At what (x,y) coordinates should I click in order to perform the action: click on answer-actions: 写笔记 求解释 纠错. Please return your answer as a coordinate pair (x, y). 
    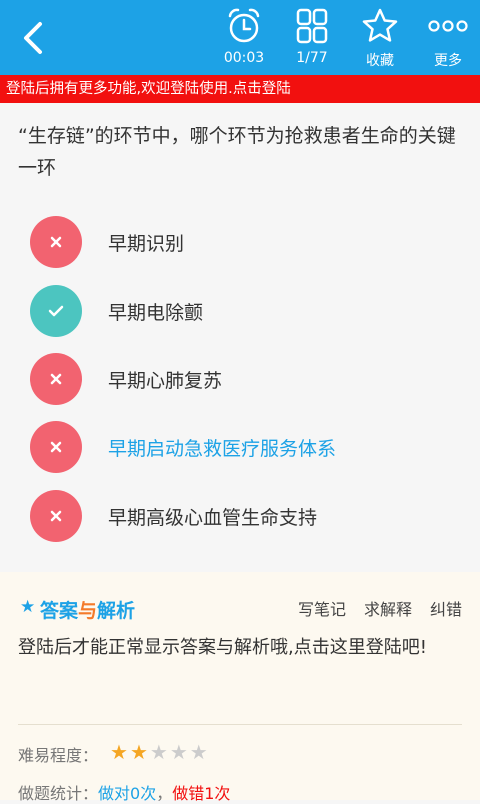
    Looking at the image, I should click on (371, 608).